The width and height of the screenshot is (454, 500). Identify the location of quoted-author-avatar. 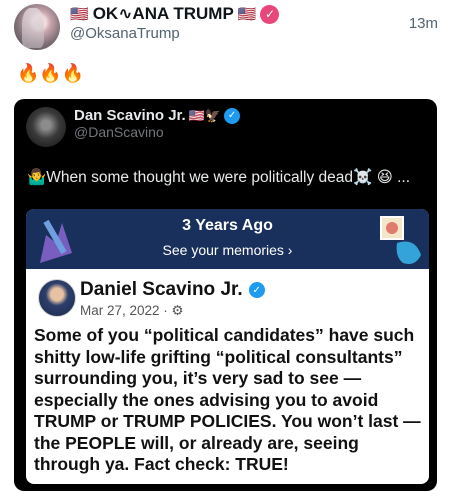
(46, 127).